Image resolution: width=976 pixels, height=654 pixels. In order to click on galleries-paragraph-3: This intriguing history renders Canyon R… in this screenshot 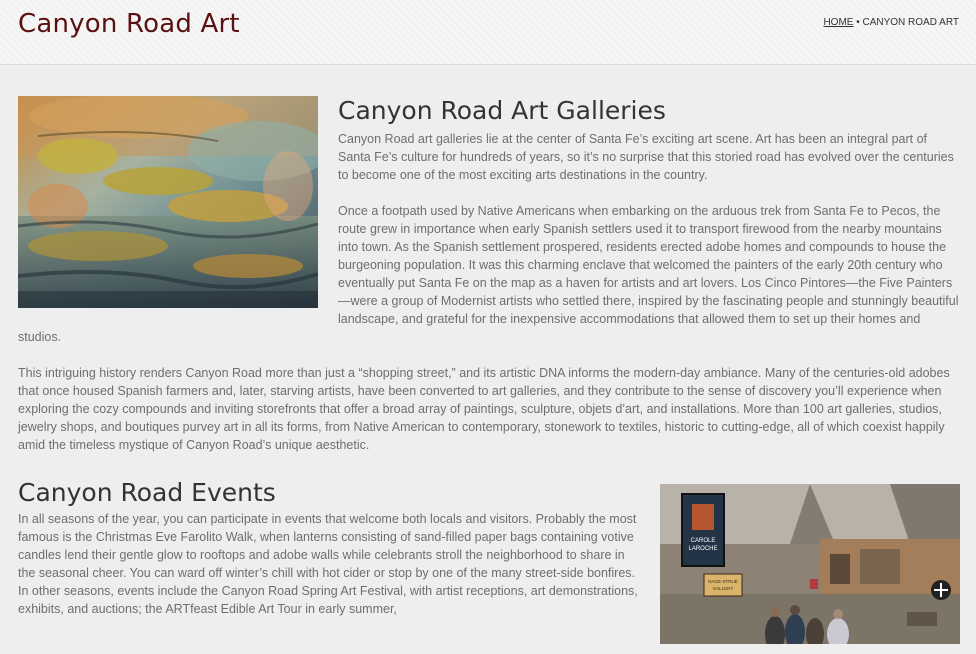, I will do `click(484, 409)`.